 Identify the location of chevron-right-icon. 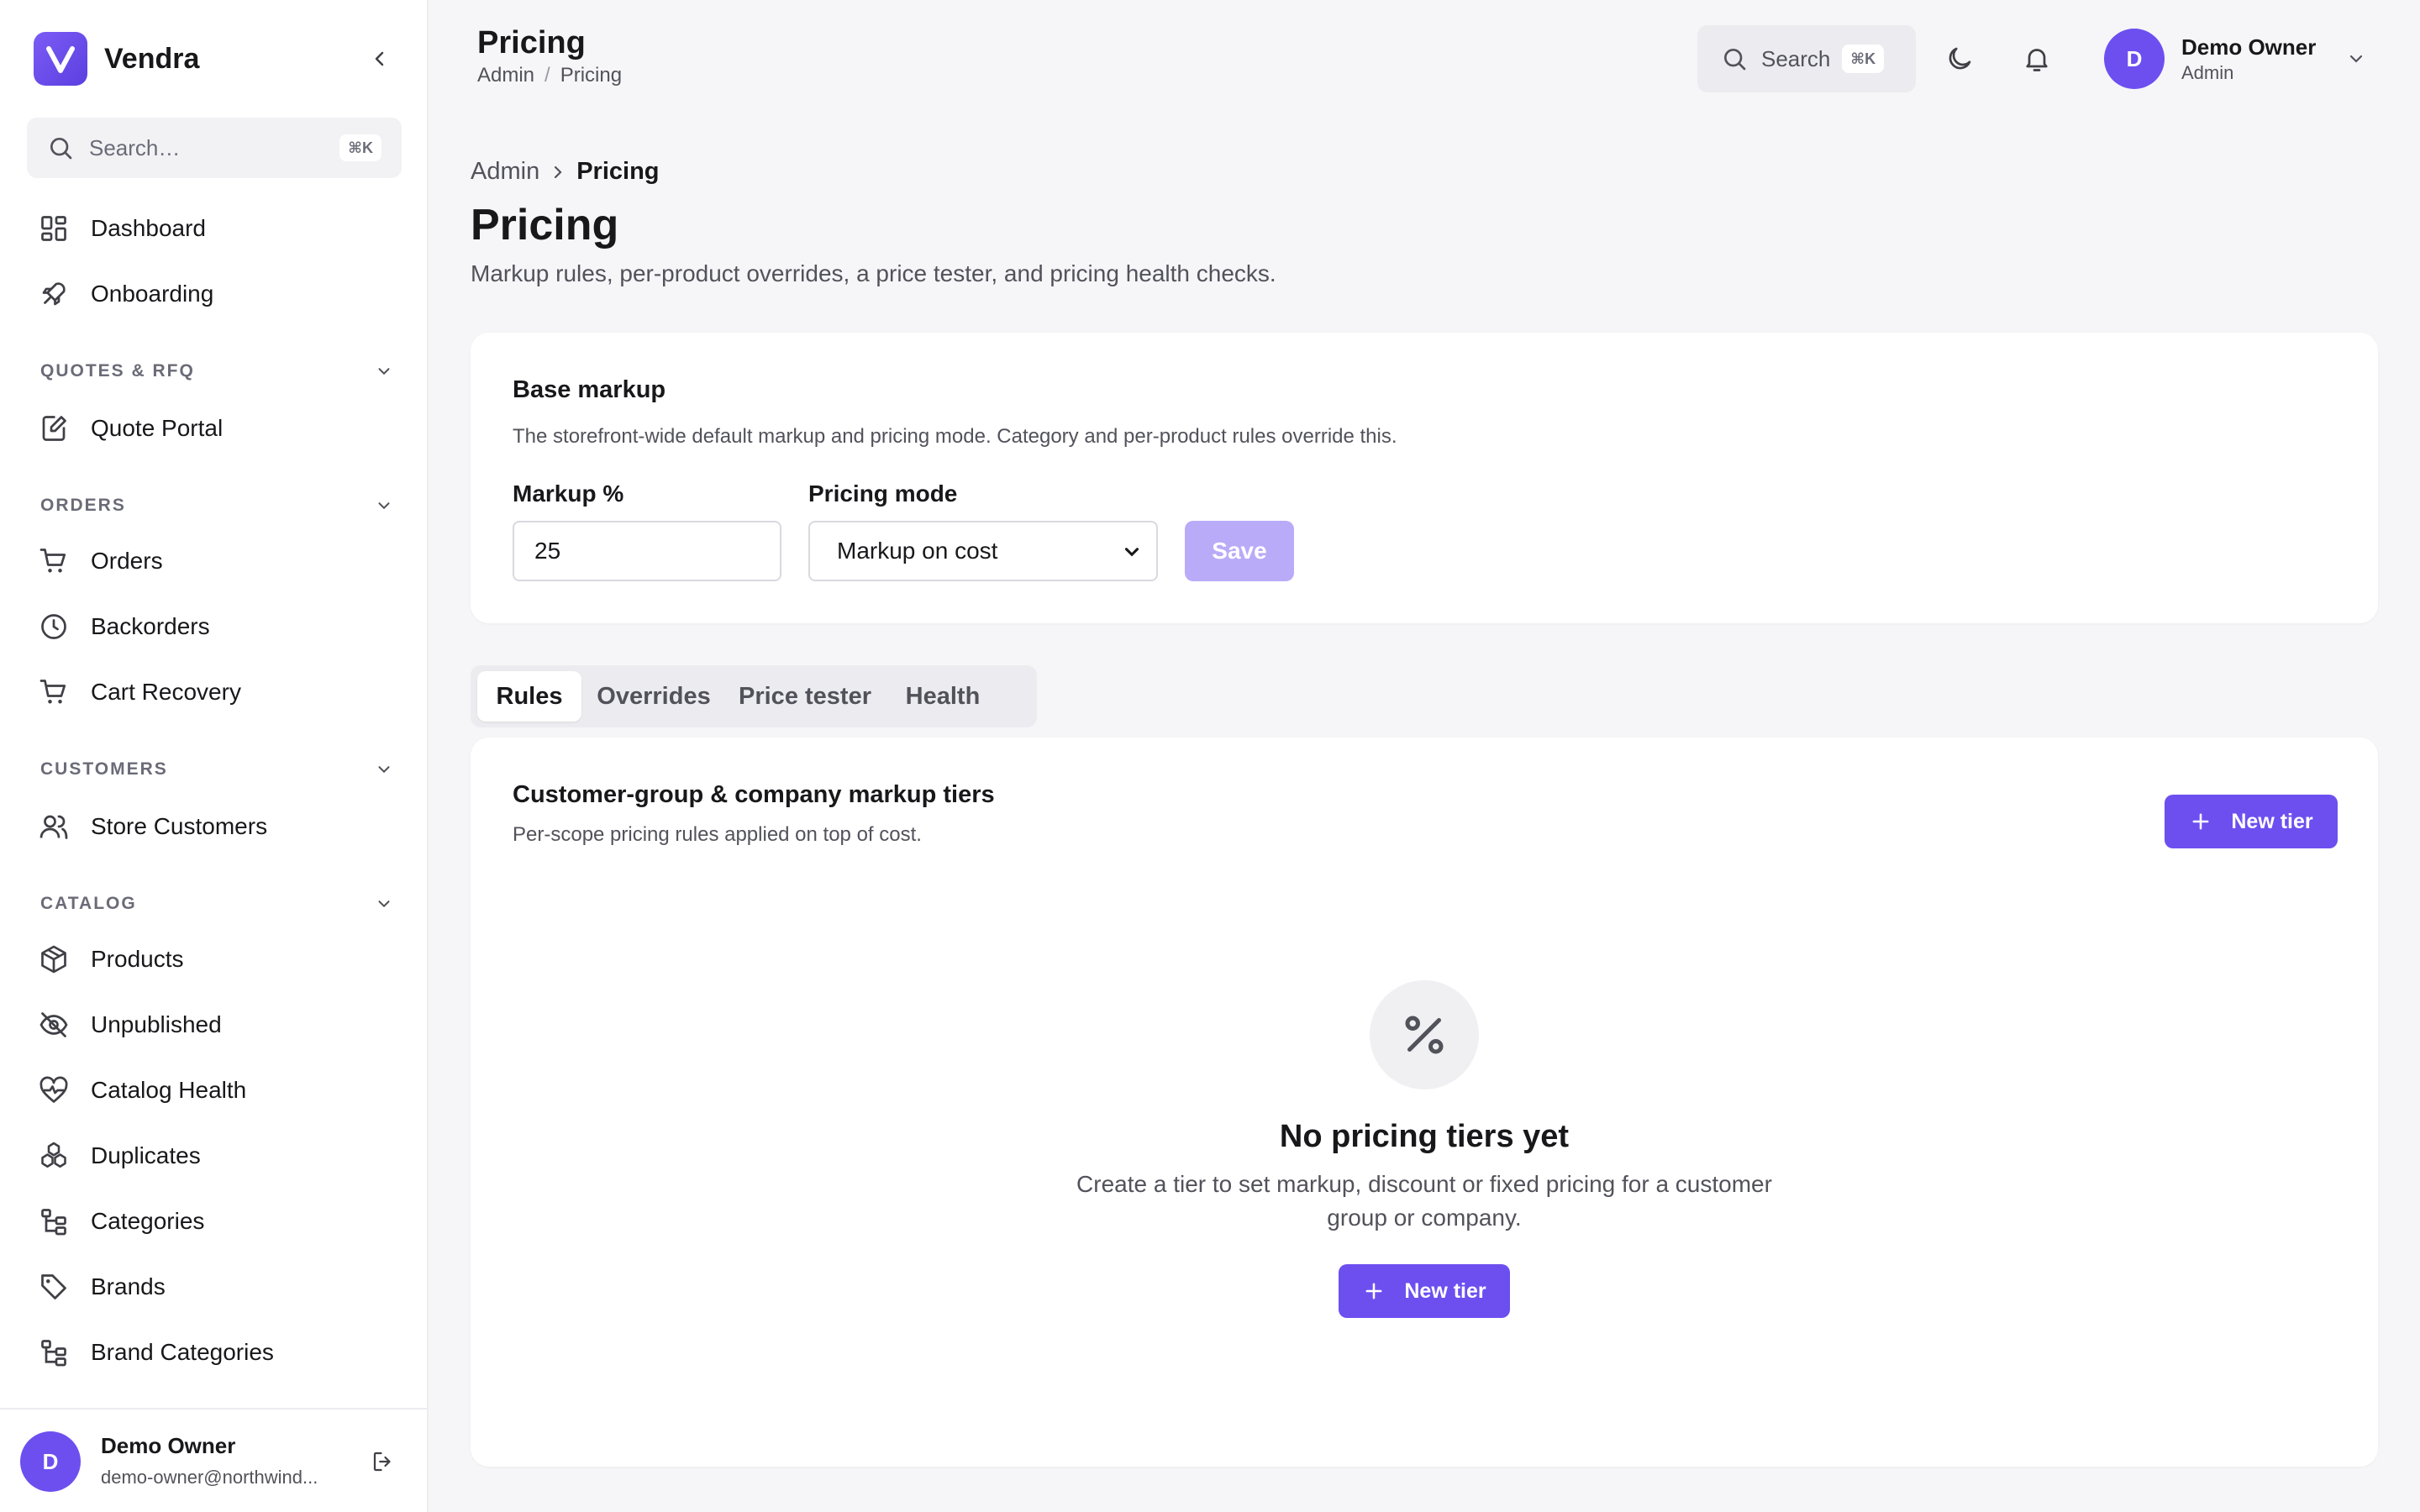
(558, 171).